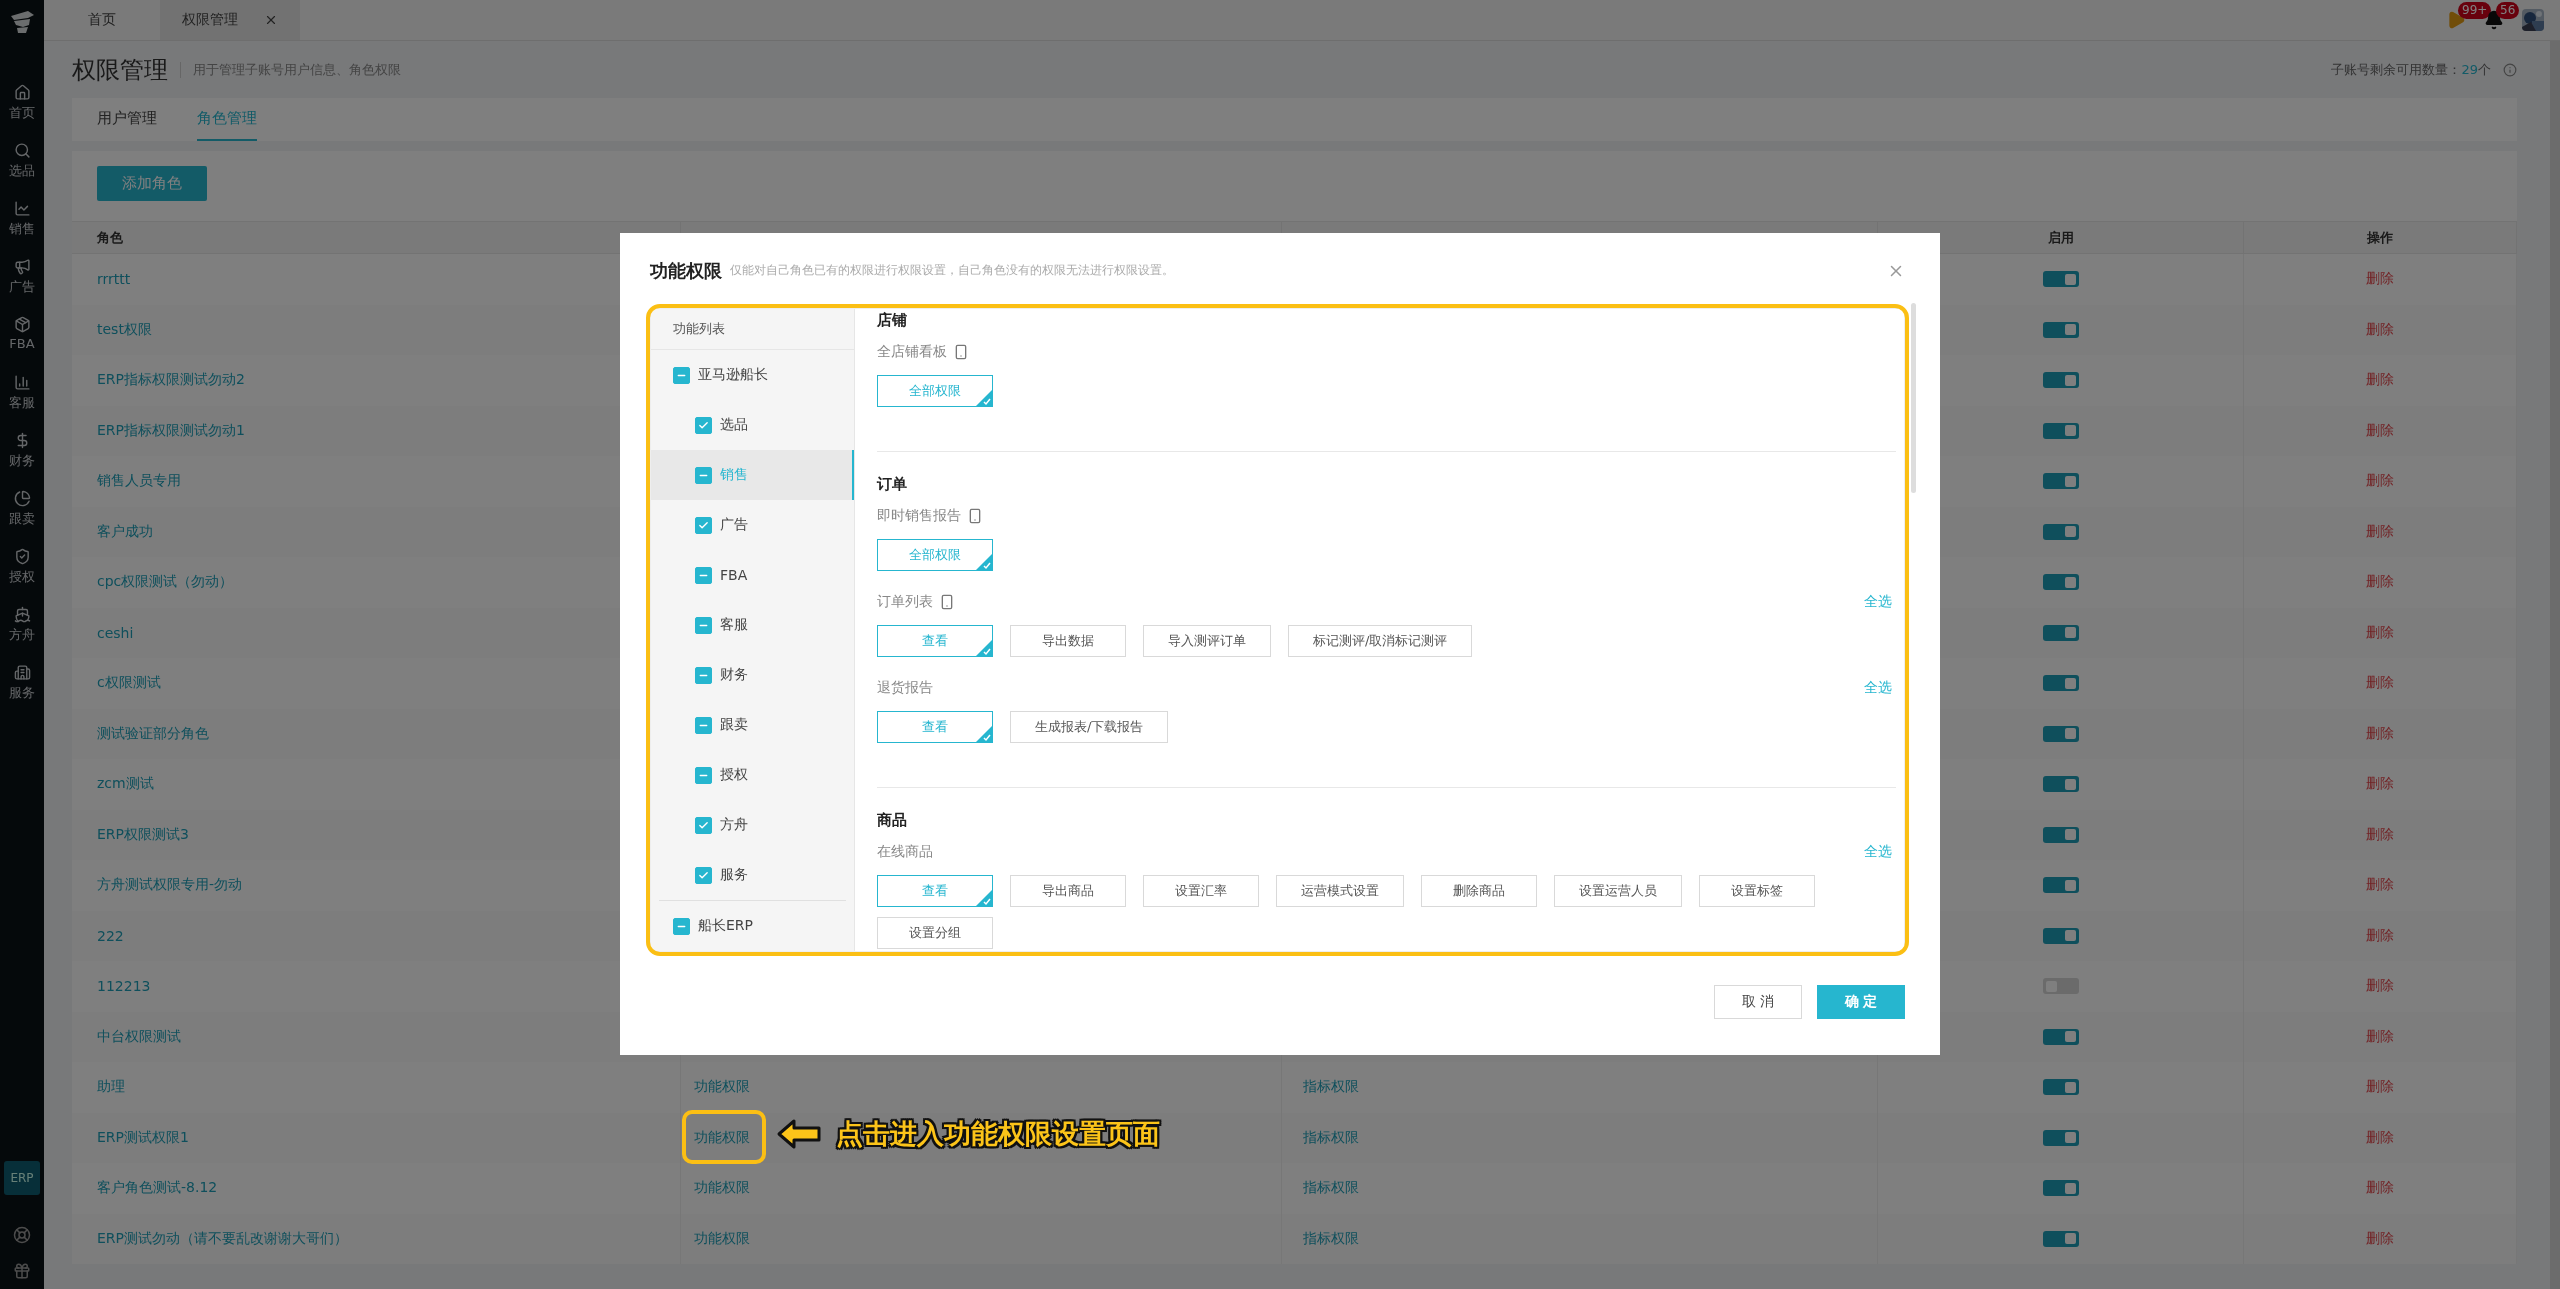 The width and height of the screenshot is (2560, 1289). I want to click on permission-button: 设置标签, so click(1757, 891).